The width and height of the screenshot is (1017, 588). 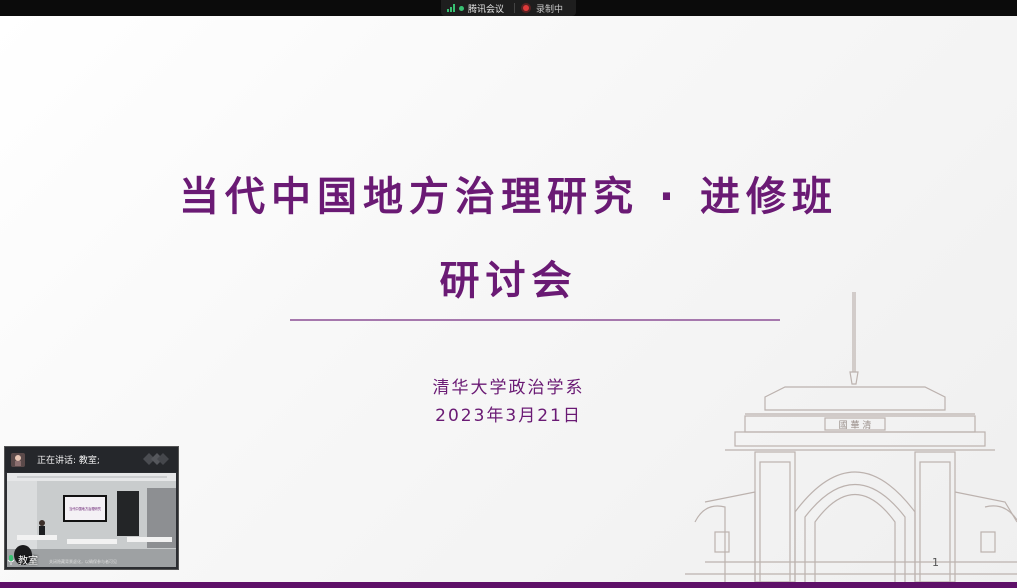 What do you see at coordinates (508, 585) in the screenshot?
I see `slide-bottom-bar` at bounding box center [508, 585].